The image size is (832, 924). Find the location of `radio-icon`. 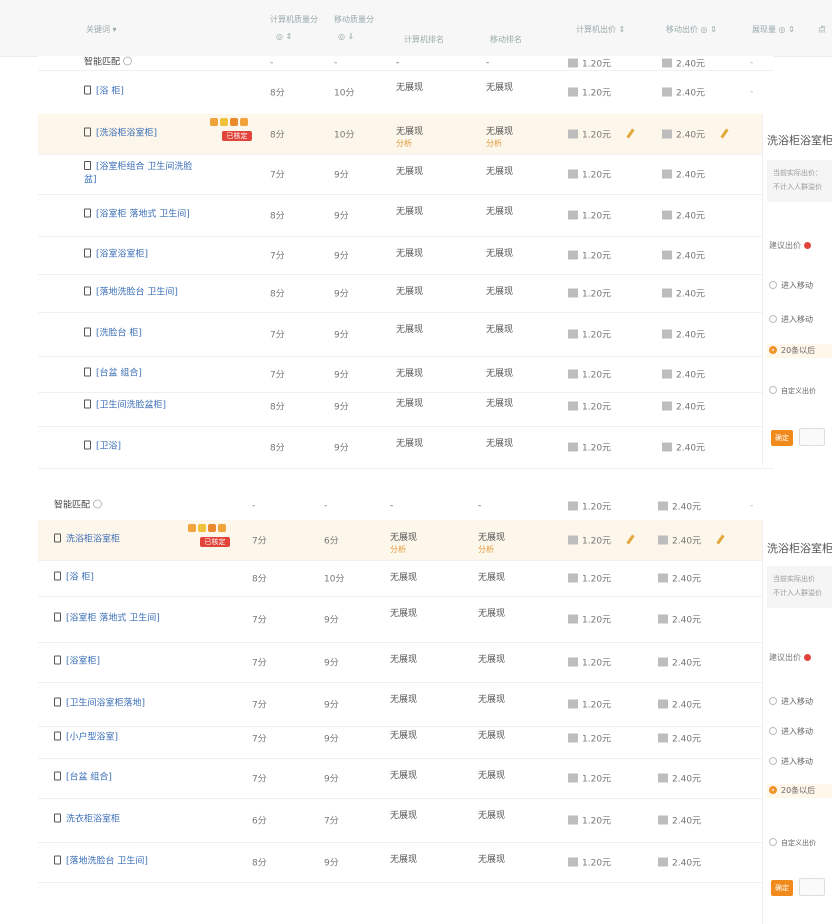

radio-icon is located at coordinates (773, 731).